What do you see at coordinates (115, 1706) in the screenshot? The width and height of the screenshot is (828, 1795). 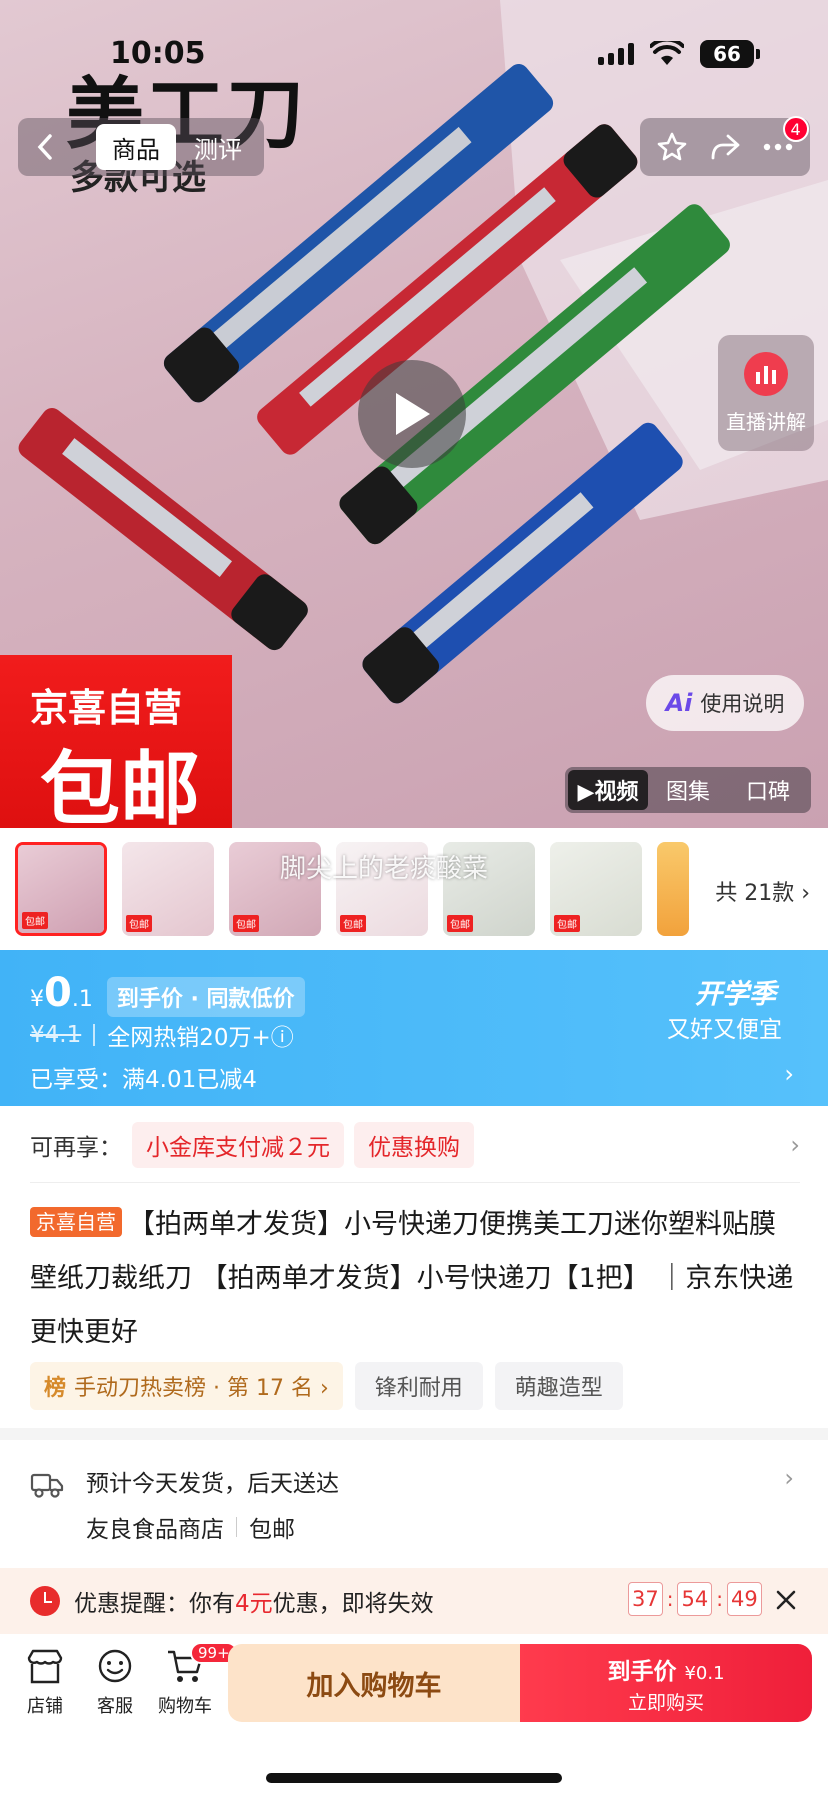 I see `service-label: 客服` at bounding box center [115, 1706].